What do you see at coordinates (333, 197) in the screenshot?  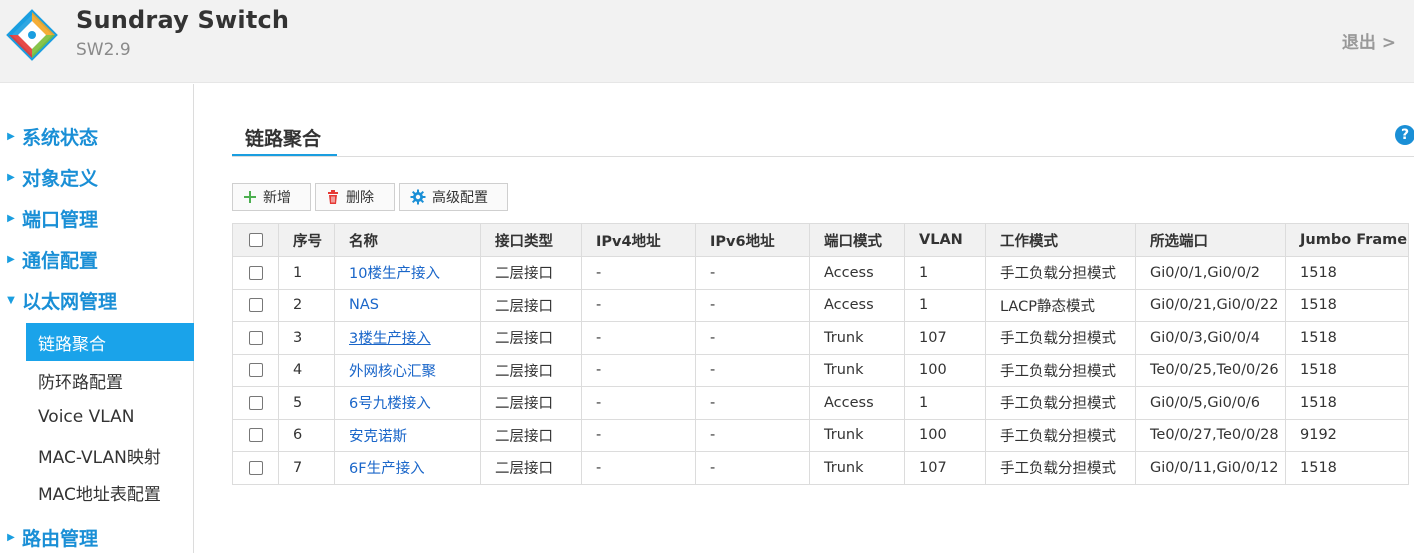 I see `trash-icon` at bounding box center [333, 197].